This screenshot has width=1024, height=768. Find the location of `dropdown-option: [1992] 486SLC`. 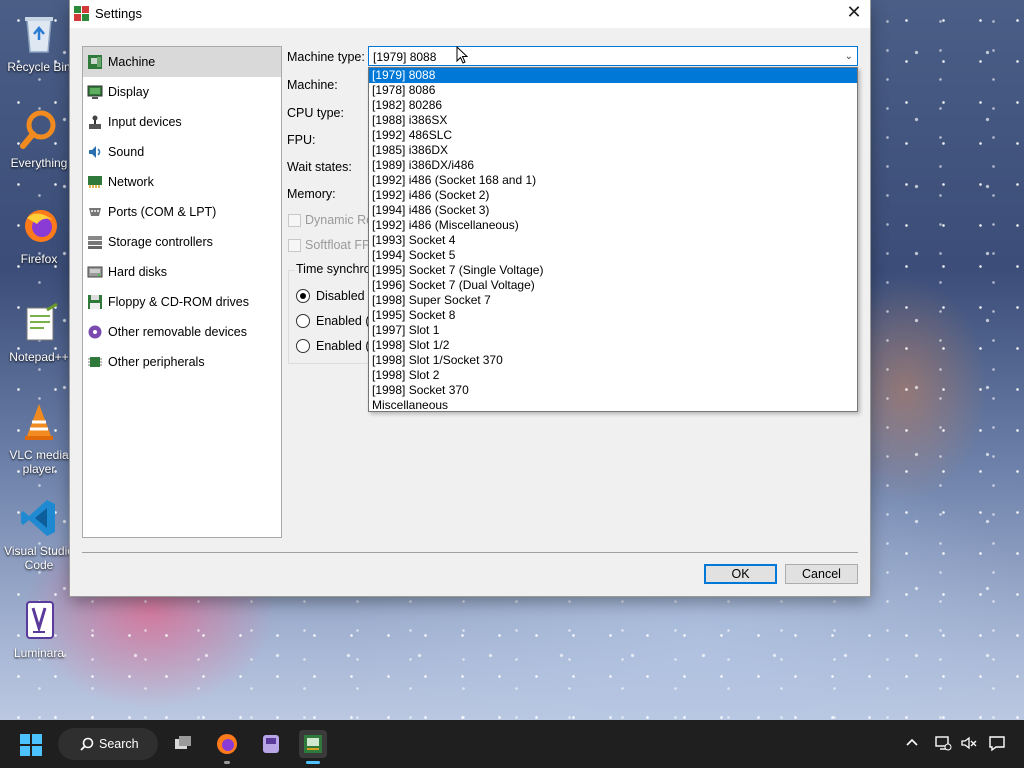

dropdown-option: [1992] 486SLC is located at coordinates (613, 135).